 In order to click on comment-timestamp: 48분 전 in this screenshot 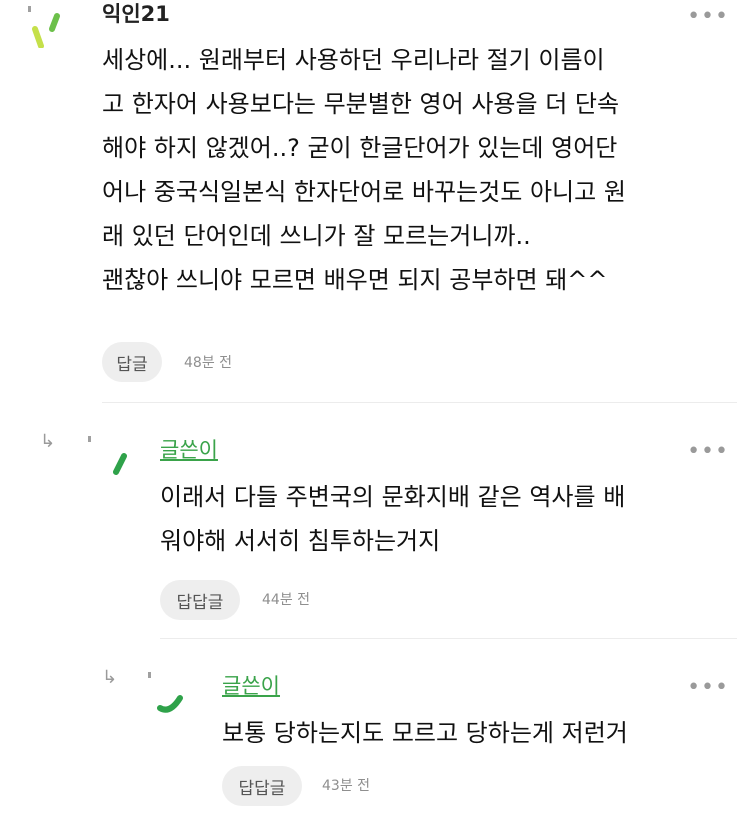, I will do `click(208, 363)`.